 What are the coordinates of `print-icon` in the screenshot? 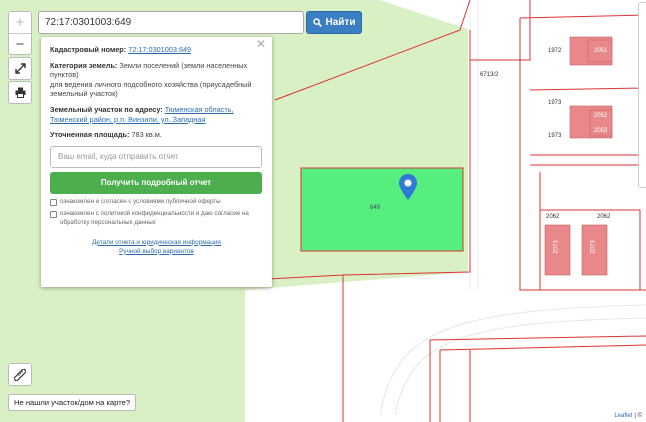 It's located at (20, 92).